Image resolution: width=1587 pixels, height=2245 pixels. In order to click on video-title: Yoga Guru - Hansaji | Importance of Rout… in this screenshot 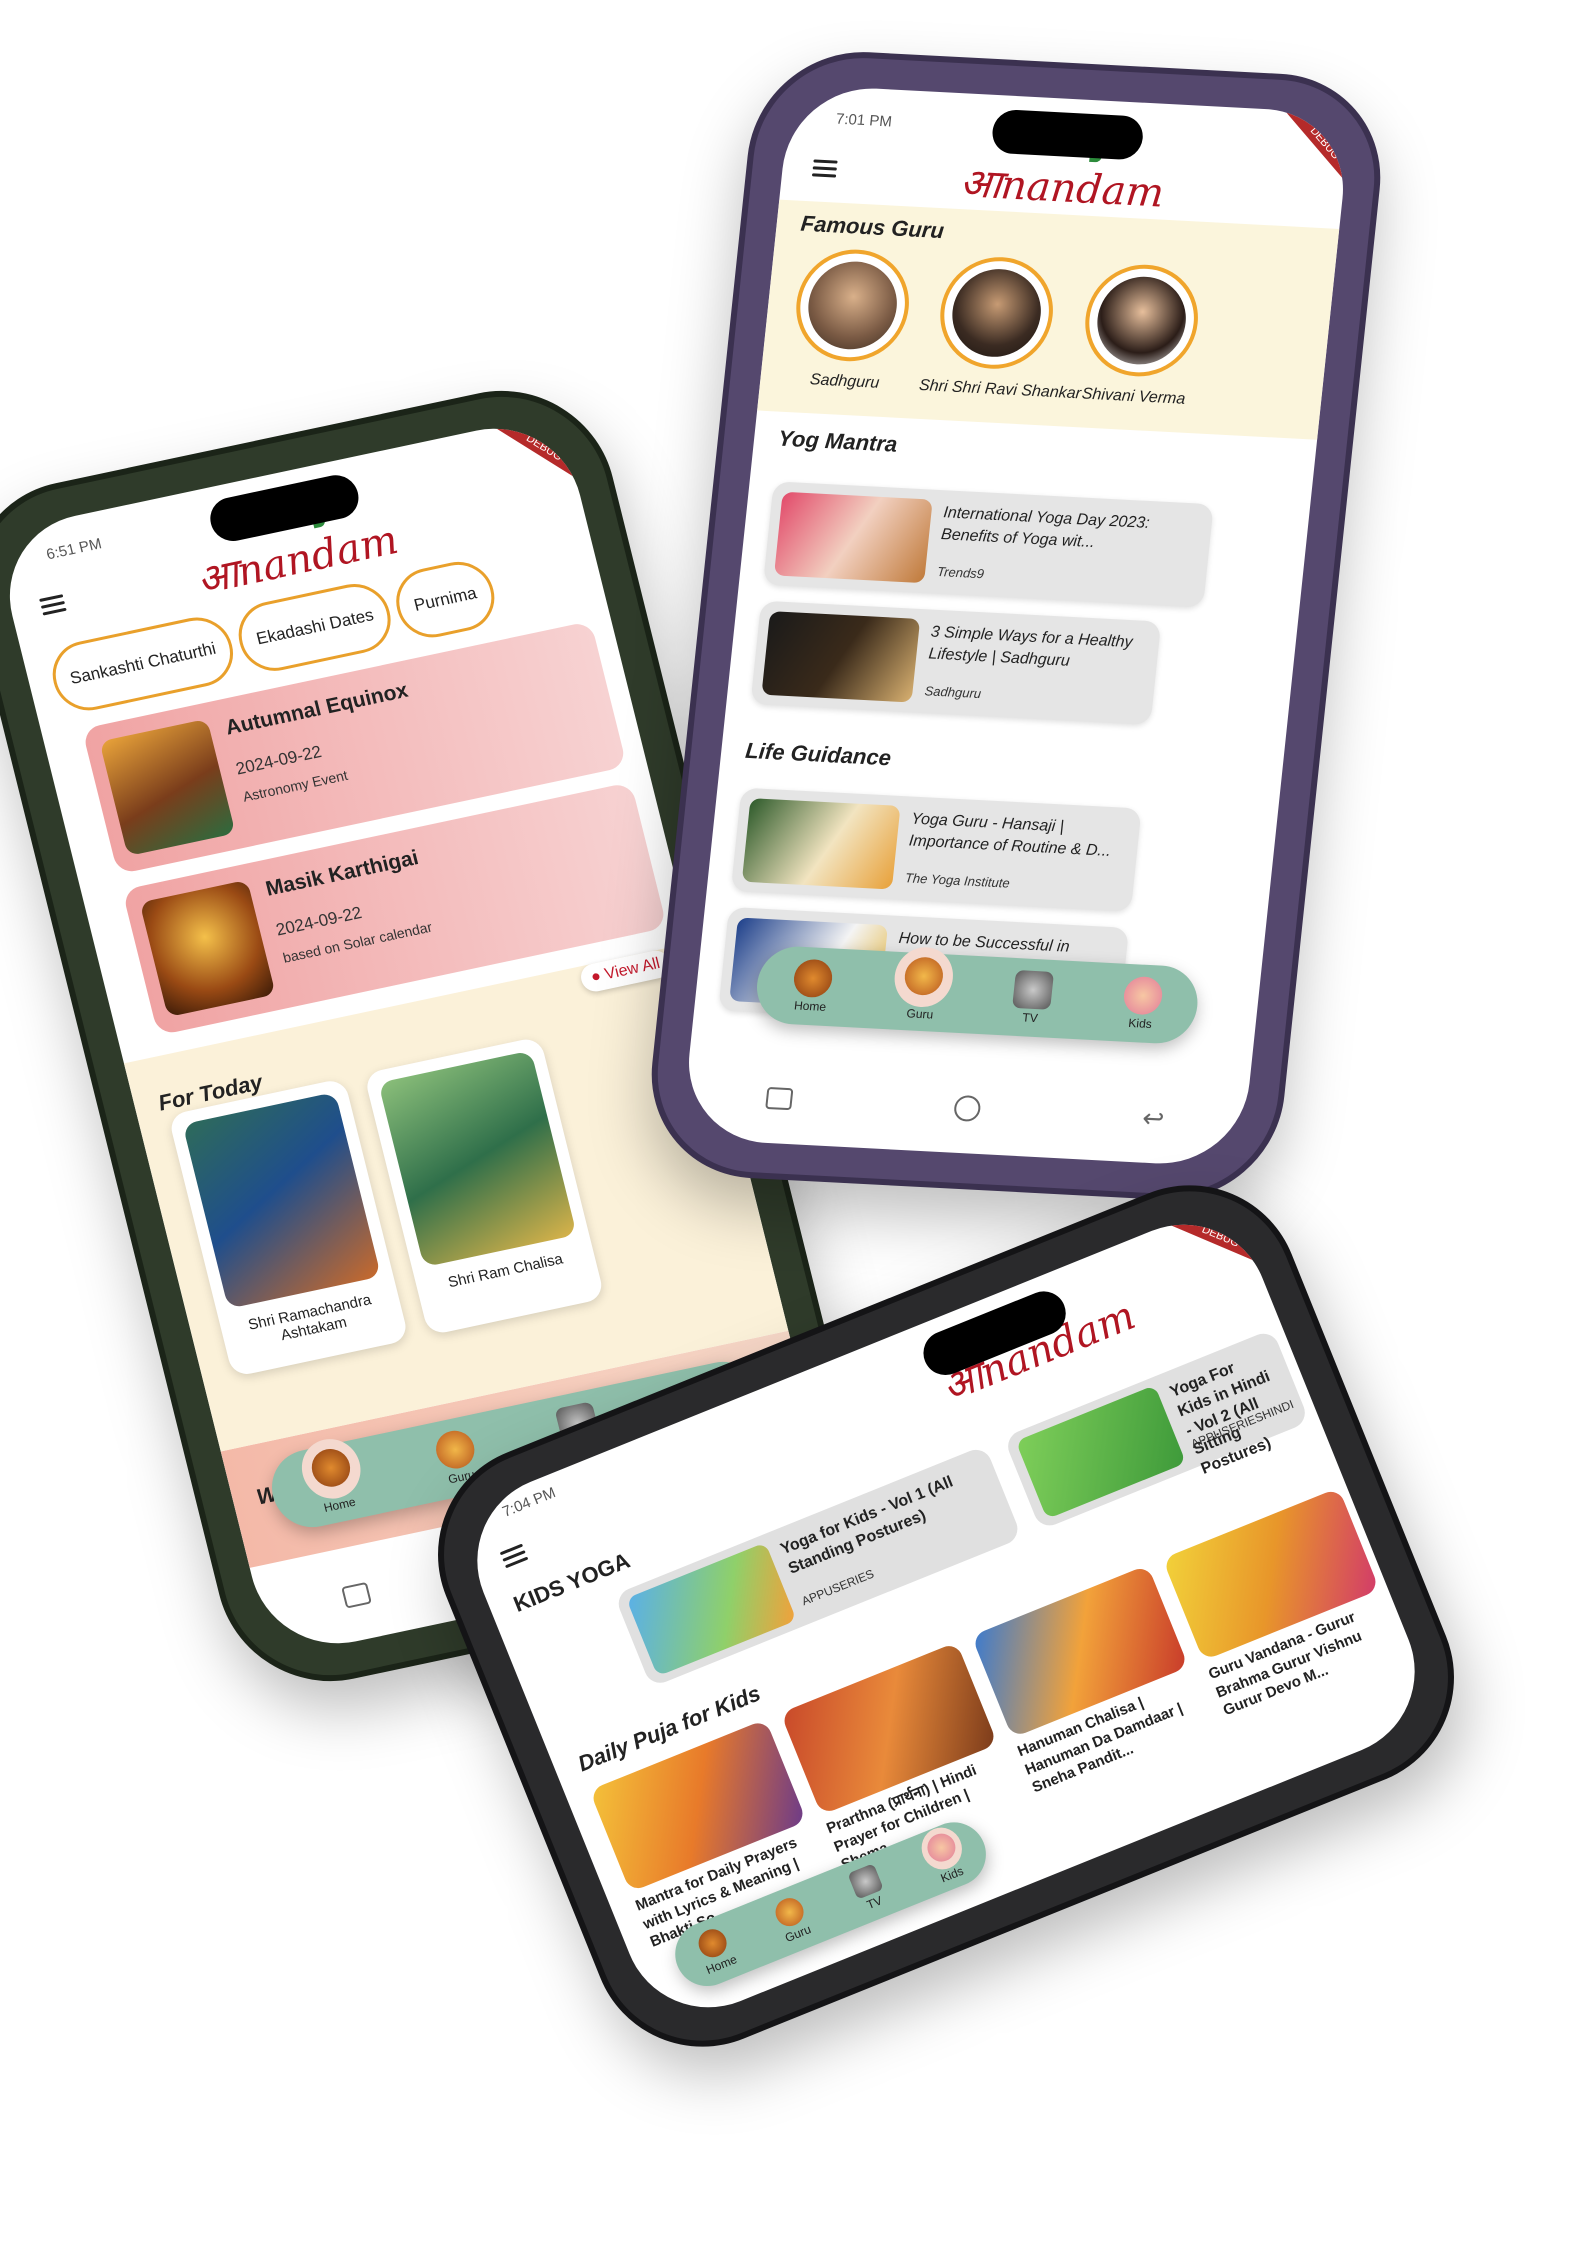, I will do `click(1010, 835)`.